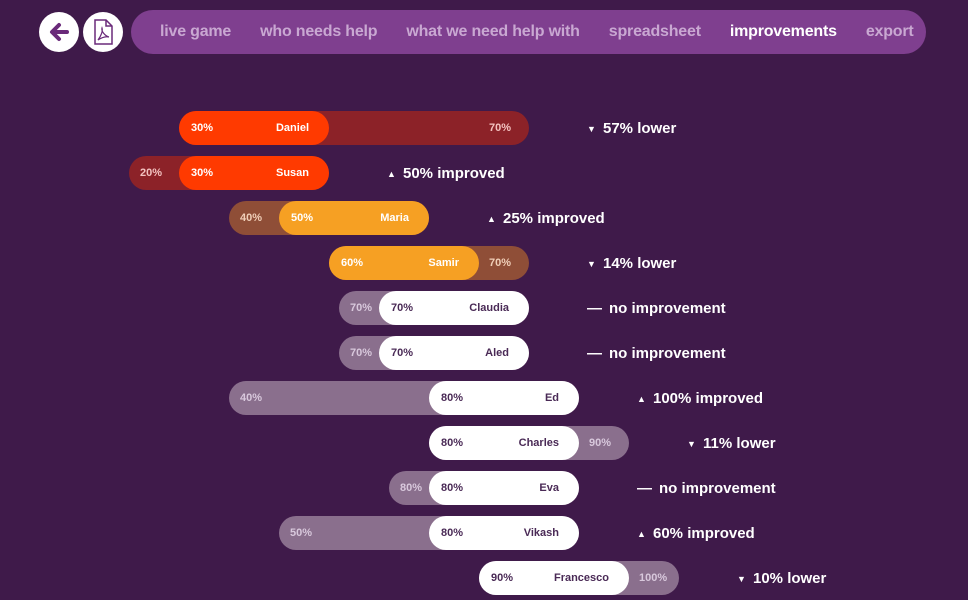  I want to click on improvement-status: ▼ 14% lower, so click(631, 263).